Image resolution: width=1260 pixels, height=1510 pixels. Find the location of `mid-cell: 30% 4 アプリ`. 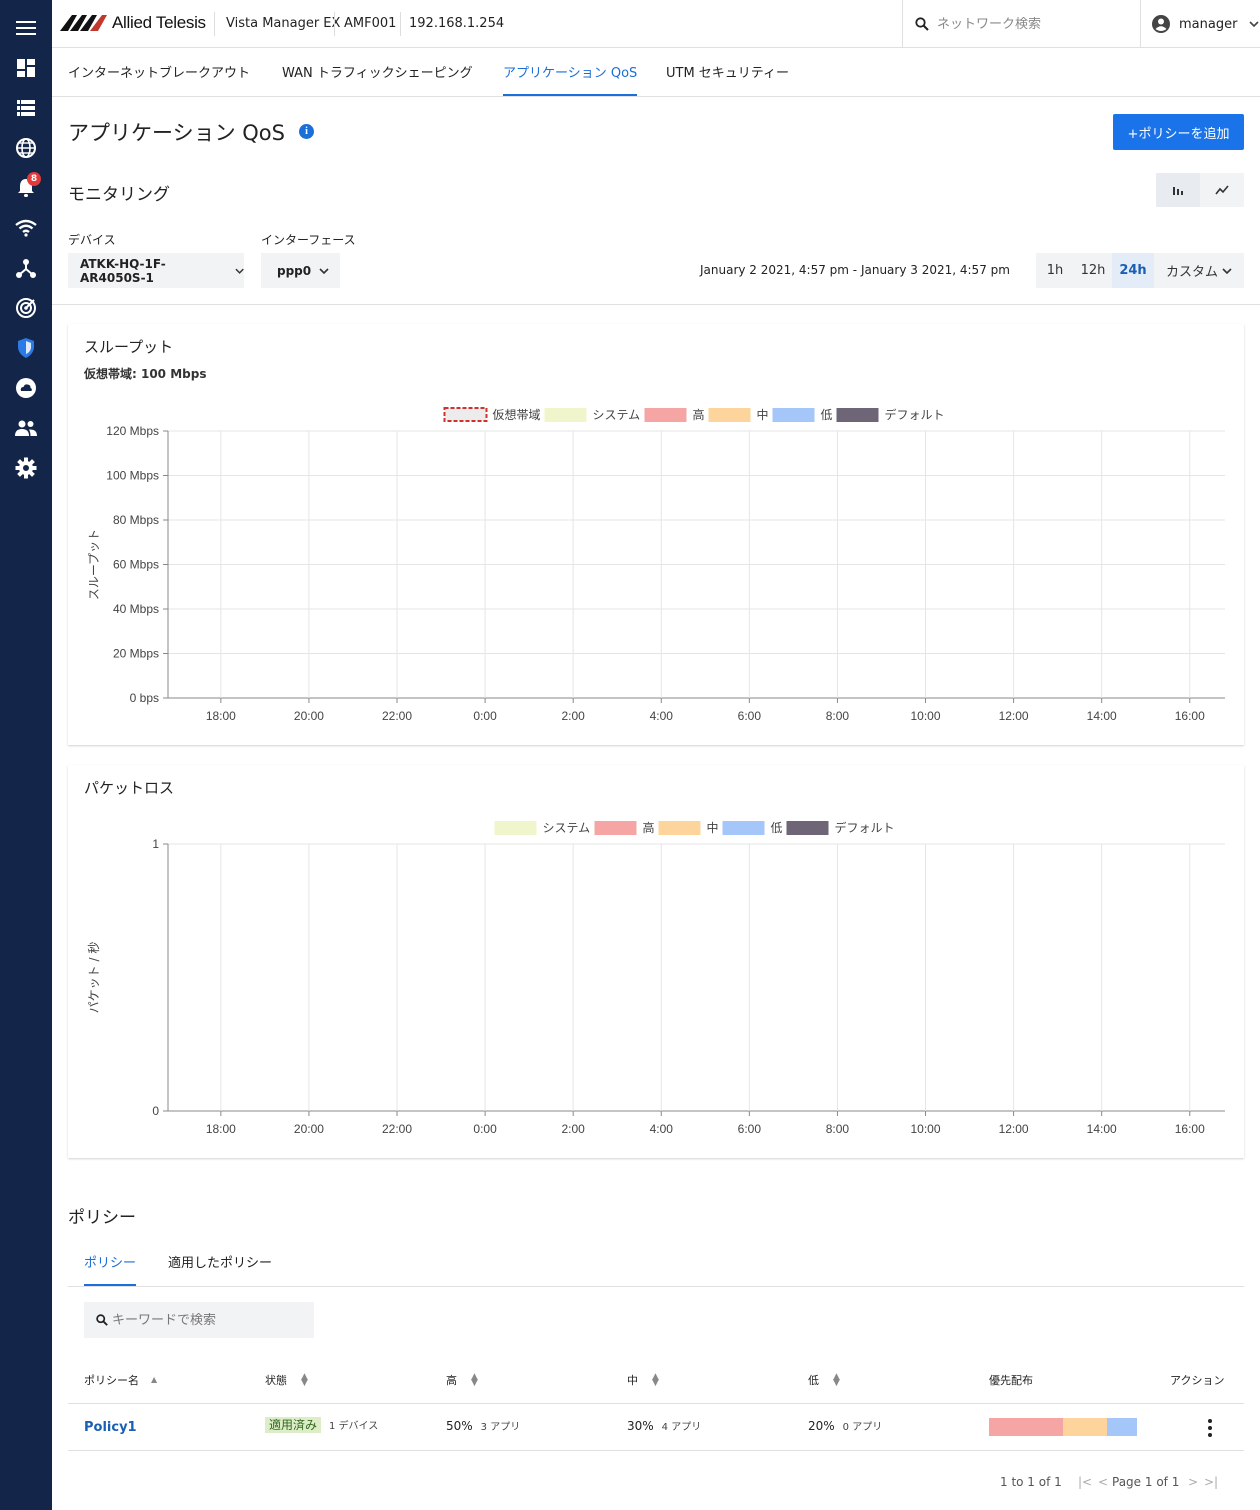

mid-cell: 30% 4 アプリ is located at coordinates (664, 1425).